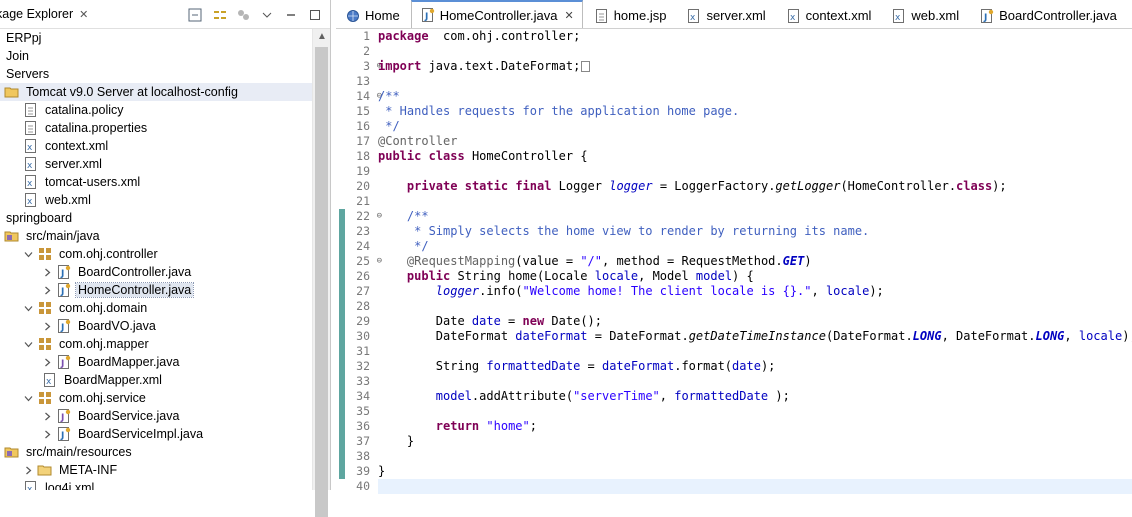 This screenshot has height=517, width=1132. I want to click on scroll-up-icon: ▲, so click(322, 36).